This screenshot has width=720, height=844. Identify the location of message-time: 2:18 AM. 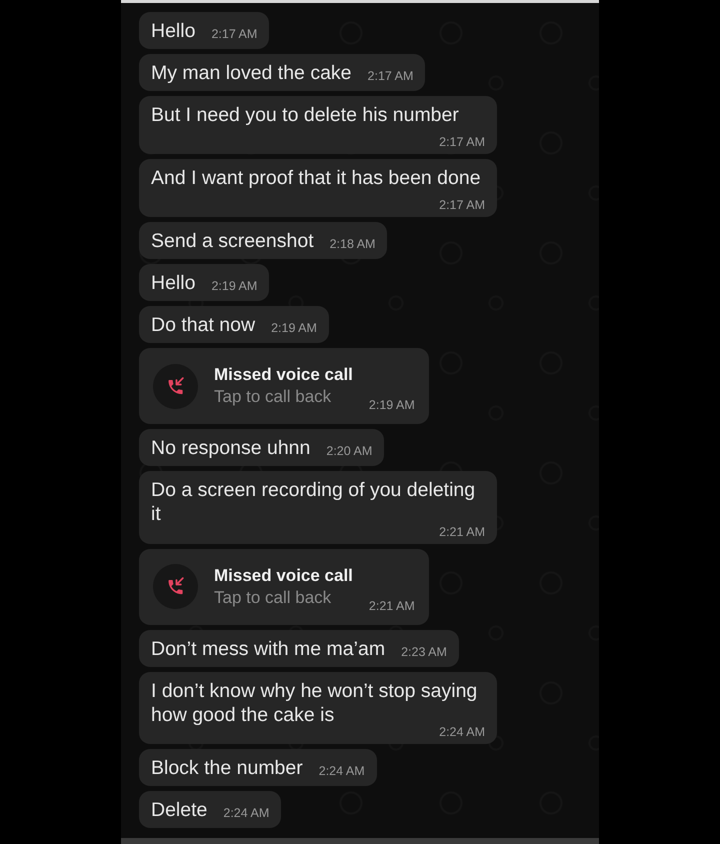
(353, 244).